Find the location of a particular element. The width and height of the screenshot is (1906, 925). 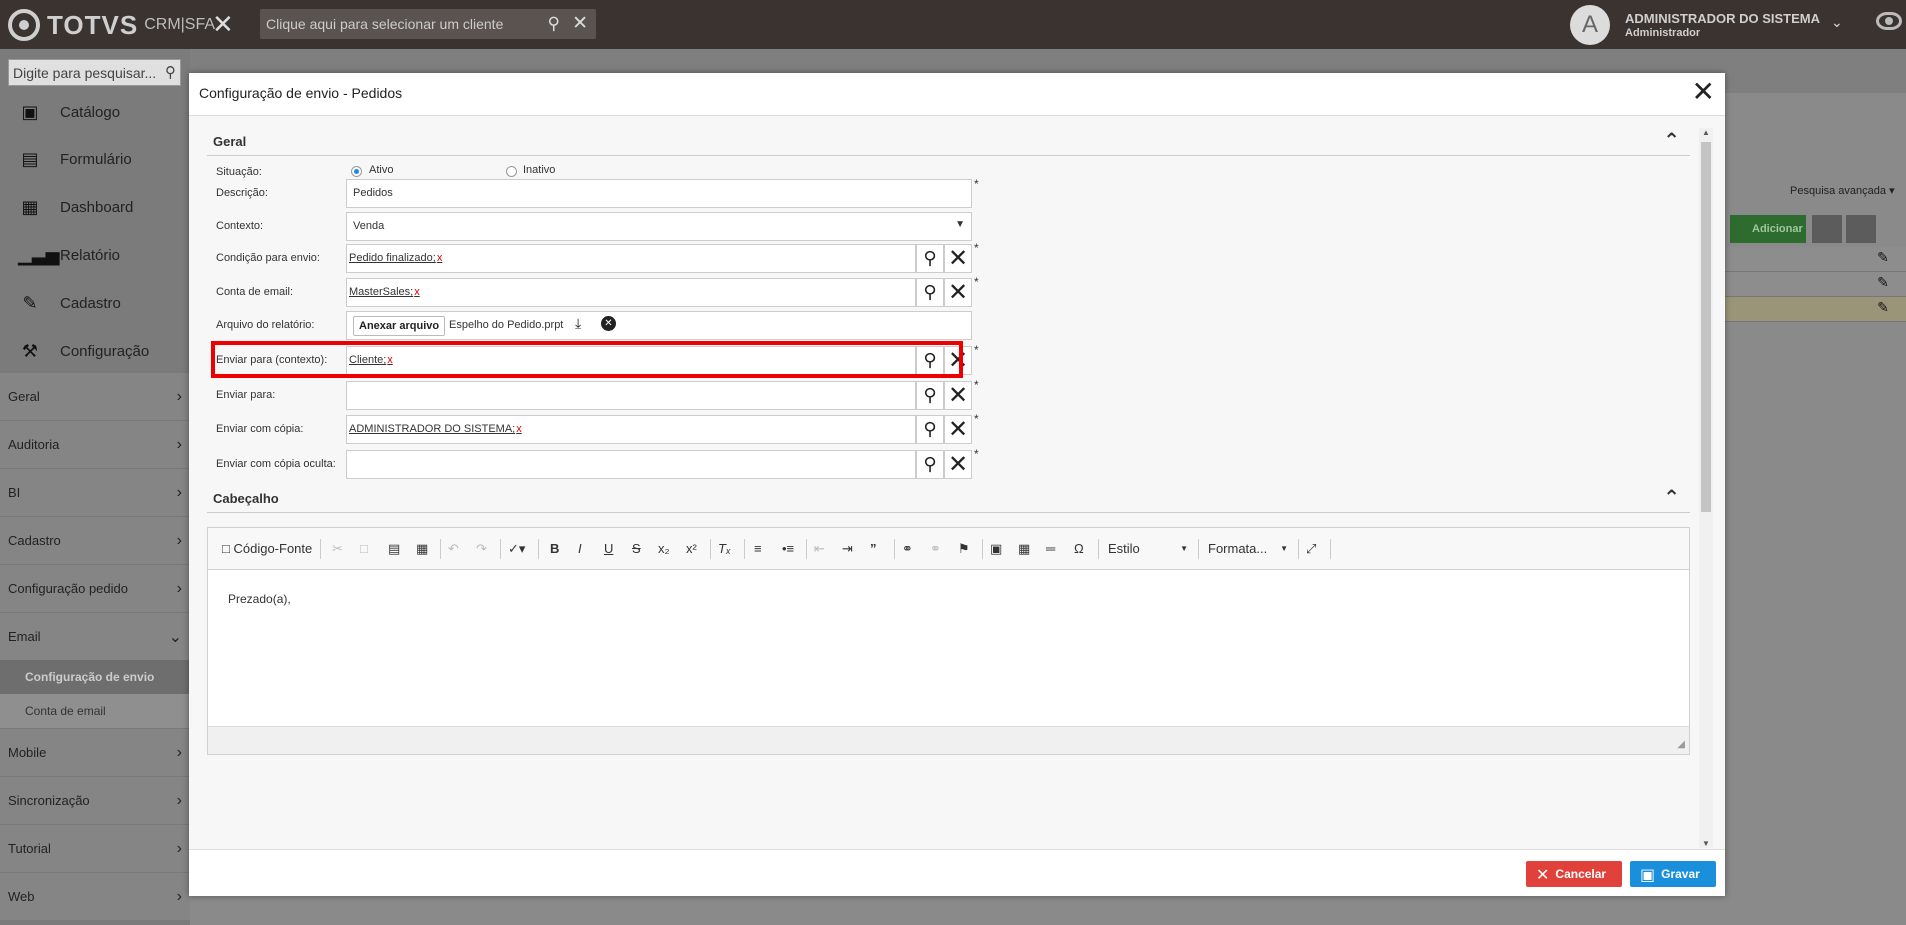

blockquote-icon: ” is located at coordinates (873, 549).